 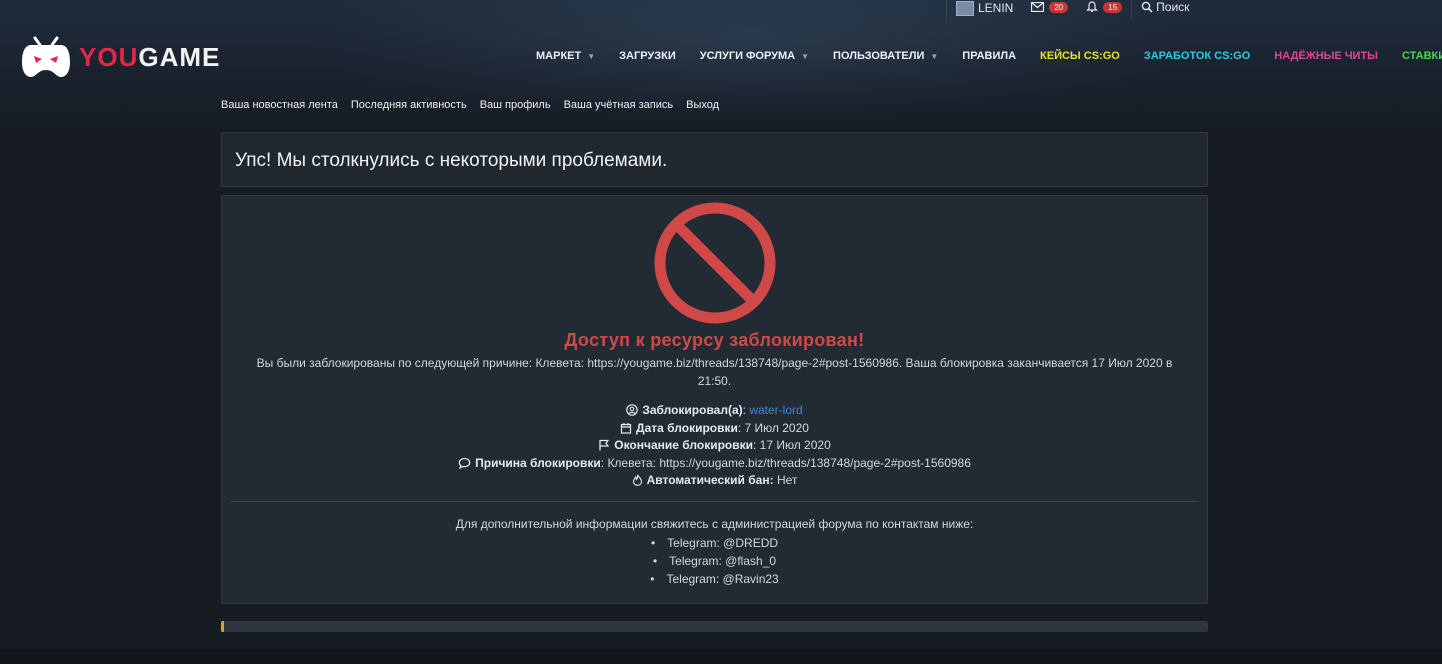 What do you see at coordinates (1059, 7) in the screenshot?
I see `messages-badge: 20` at bounding box center [1059, 7].